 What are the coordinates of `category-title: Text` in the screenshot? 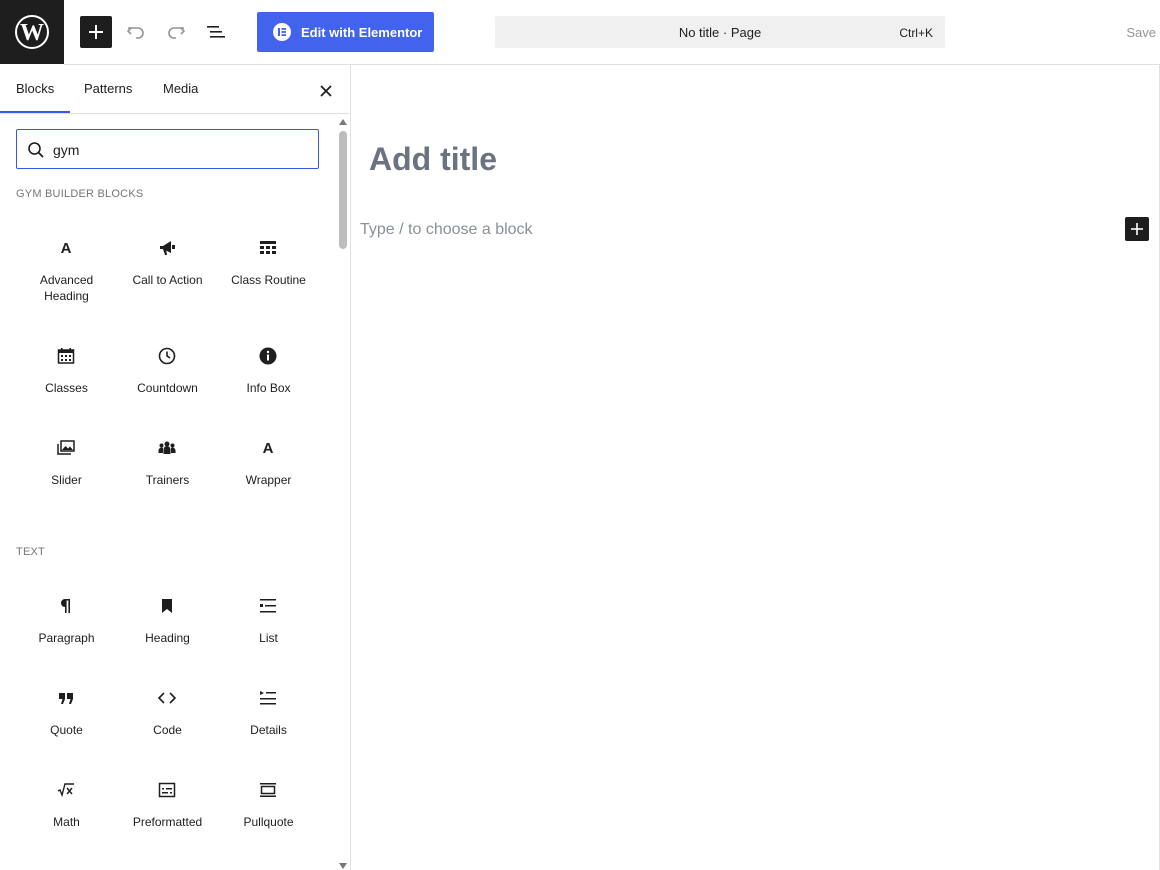 It's located at (30, 552).